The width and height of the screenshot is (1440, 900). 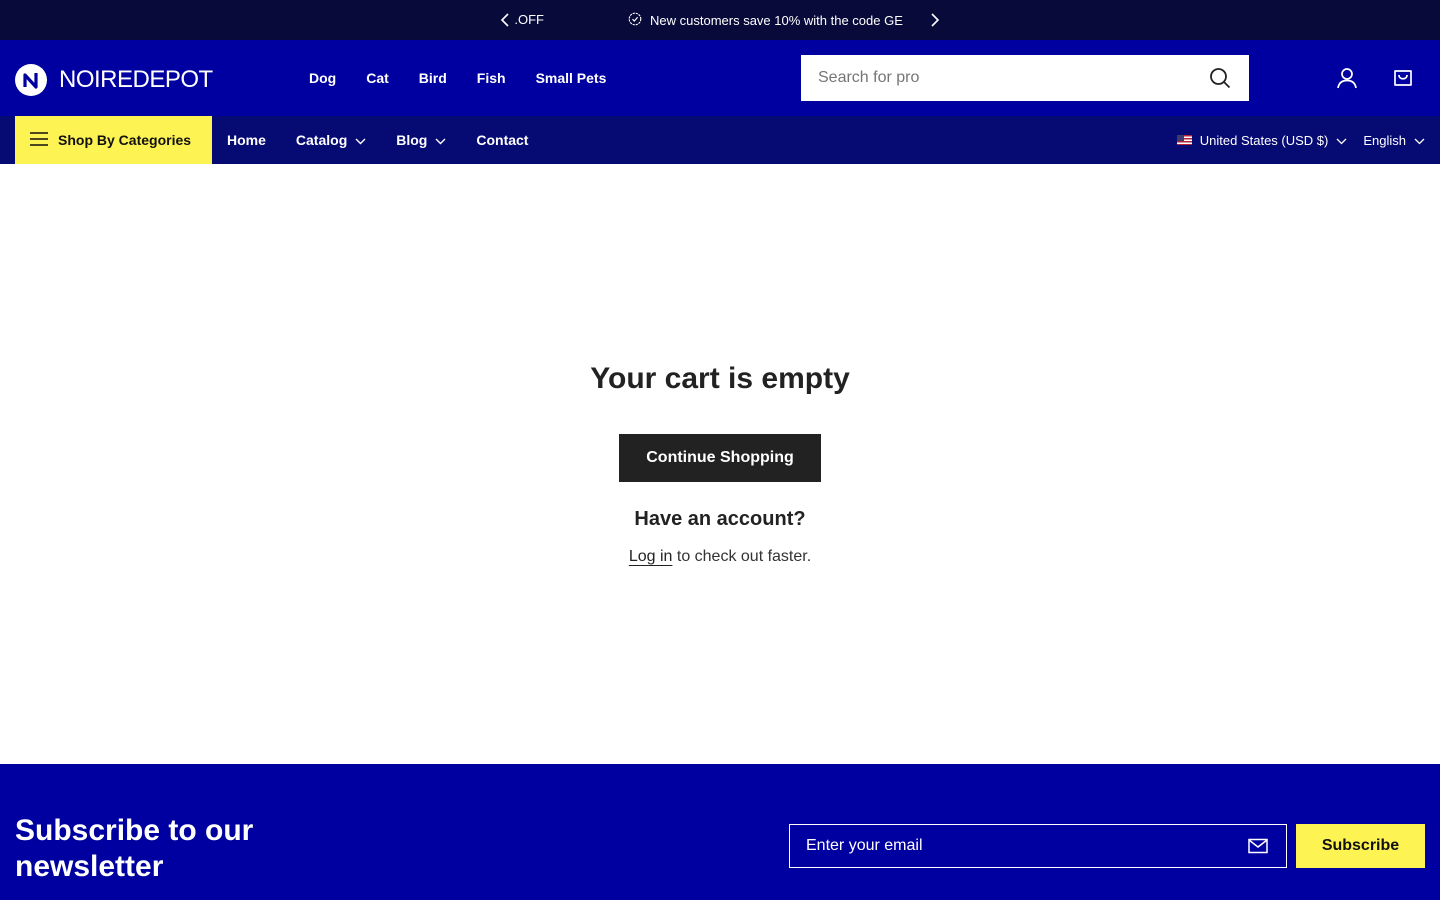 I want to click on nav-item-label: Contact, so click(x=502, y=140).